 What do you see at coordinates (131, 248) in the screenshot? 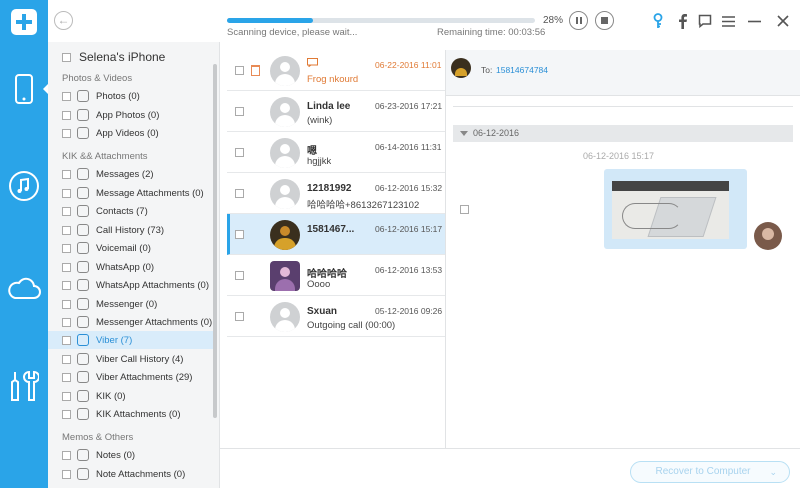
I see `category-voicemail: Voicemail (0)` at bounding box center [131, 248].